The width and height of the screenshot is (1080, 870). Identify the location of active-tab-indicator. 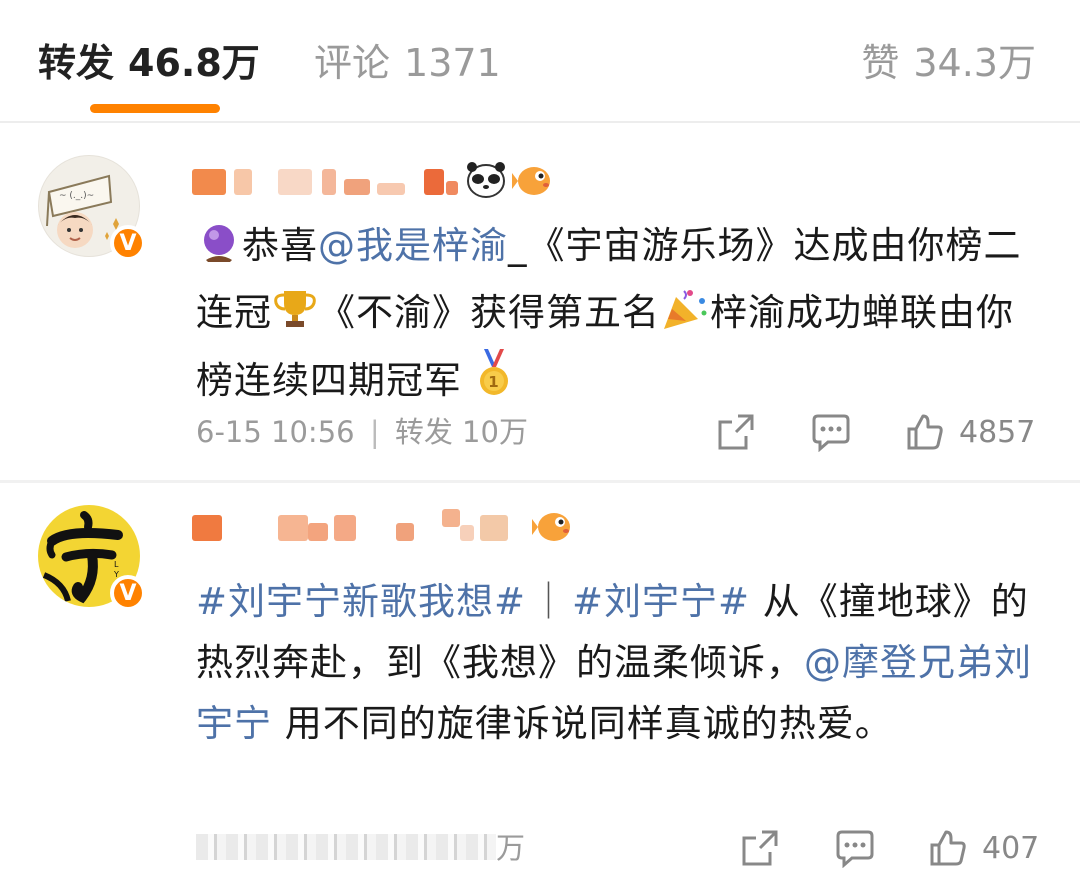
(155, 108).